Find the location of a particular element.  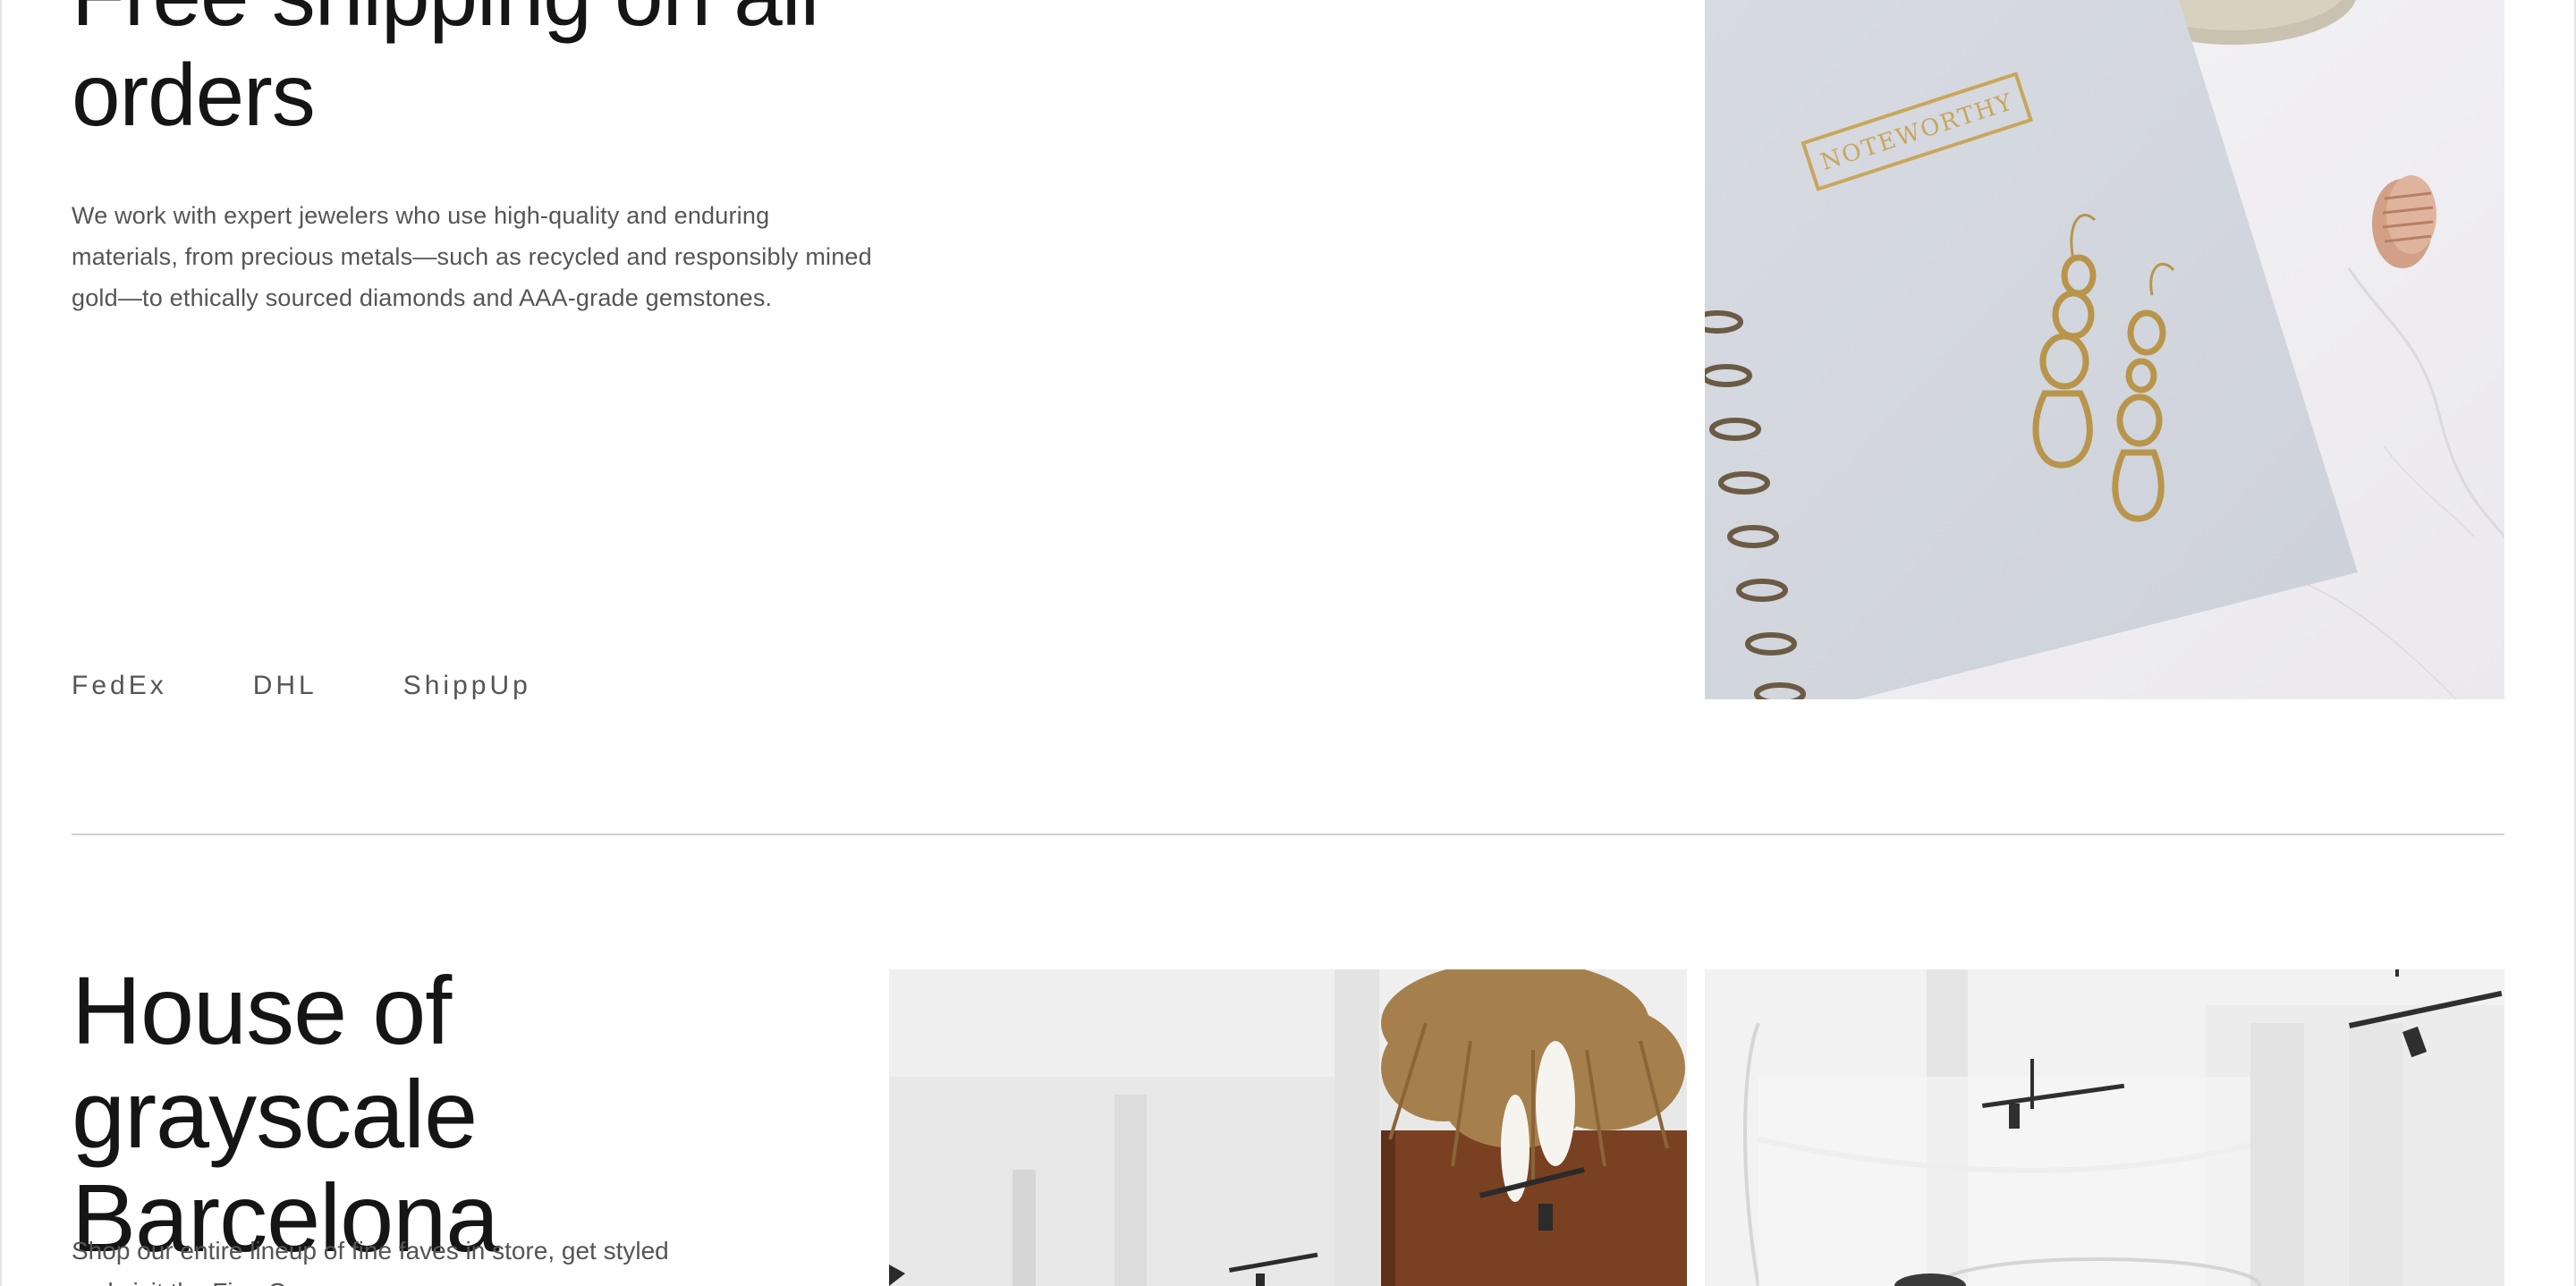

carrier-dhl: DHL is located at coordinates (285, 685).